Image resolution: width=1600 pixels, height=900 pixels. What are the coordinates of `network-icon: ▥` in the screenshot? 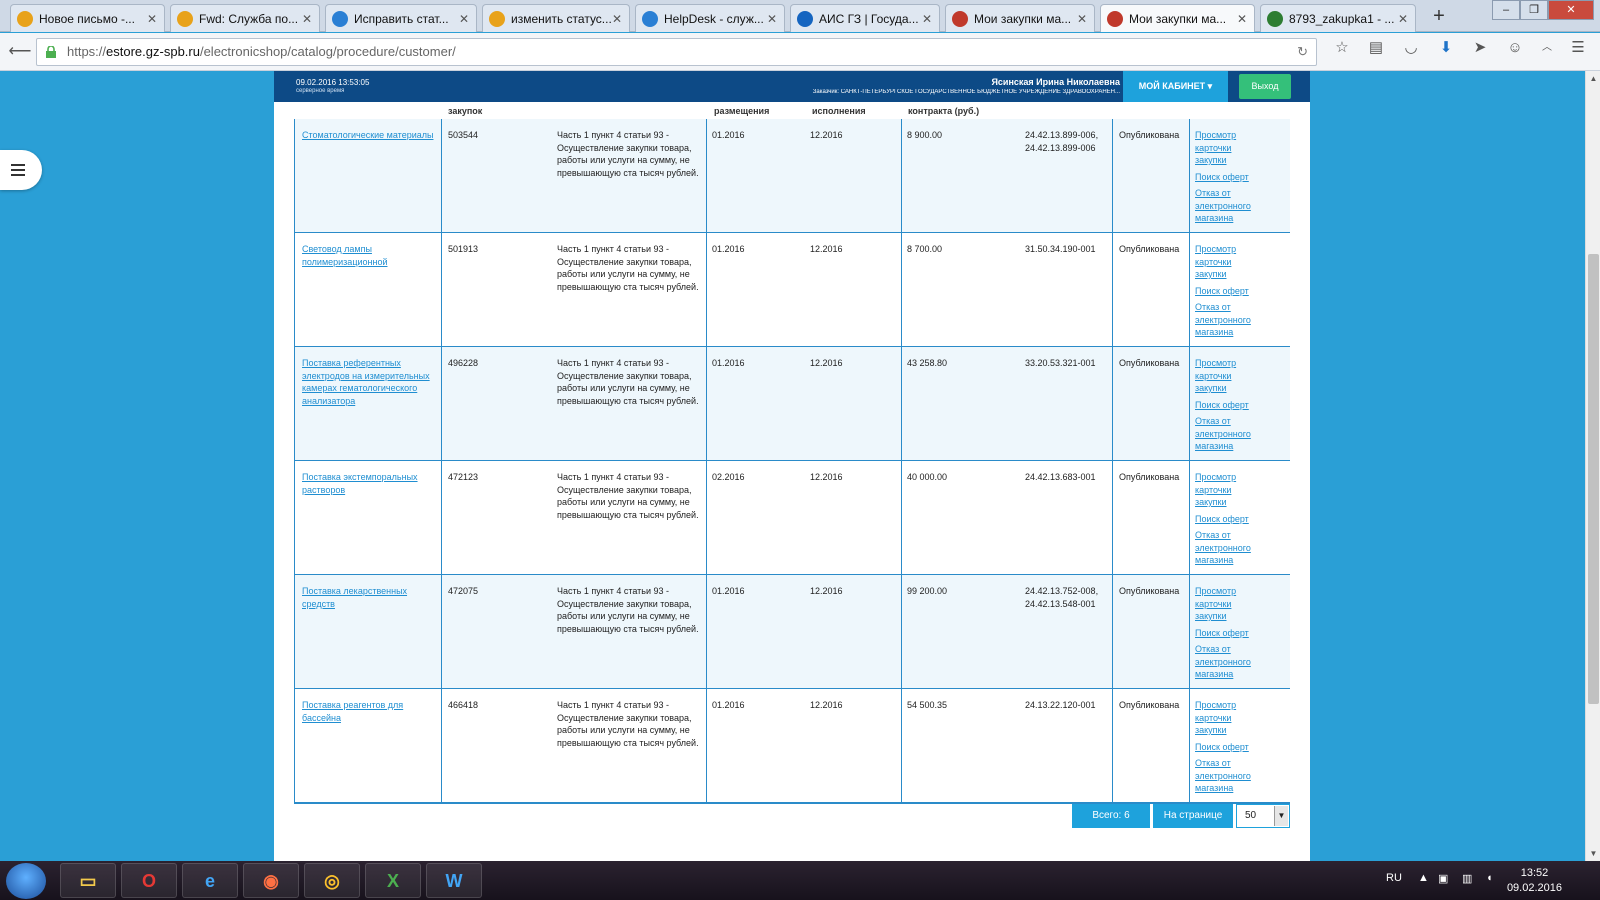 It's located at (1467, 878).